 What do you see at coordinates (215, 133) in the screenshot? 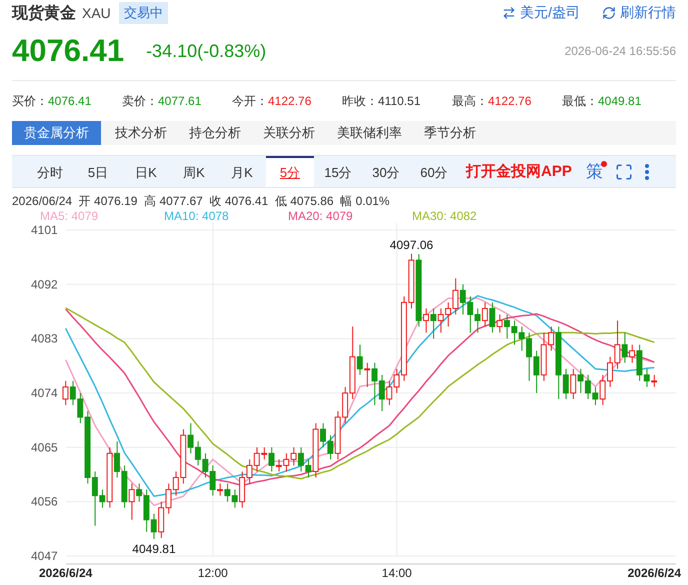
I see `analysis-tab: 持仓分析` at bounding box center [215, 133].